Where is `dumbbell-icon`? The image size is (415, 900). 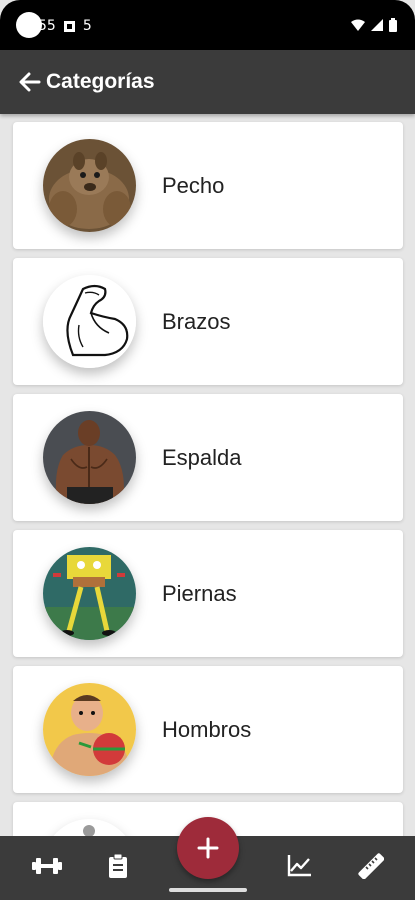 dumbbell-icon is located at coordinates (47, 866).